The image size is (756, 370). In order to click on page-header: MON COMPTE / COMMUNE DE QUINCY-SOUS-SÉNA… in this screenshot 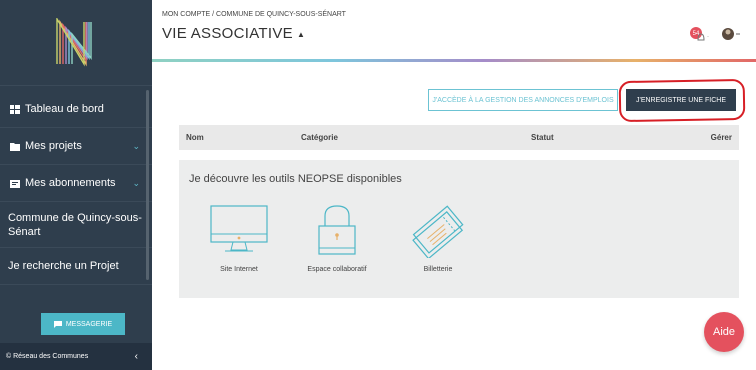, I will do `click(454, 31)`.